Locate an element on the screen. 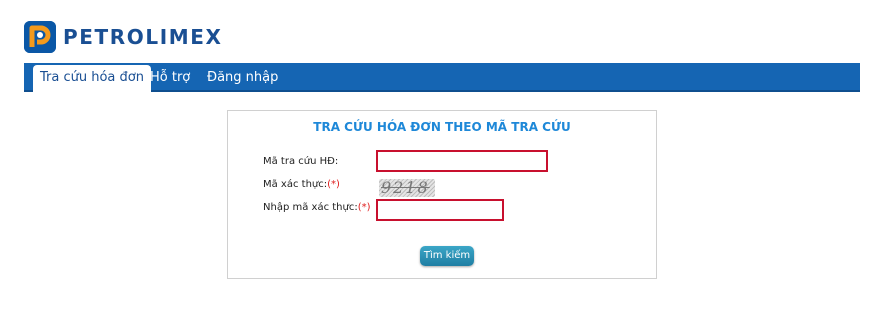  captcha-label: Mã xác thực:(*) is located at coordinates (301, 184).